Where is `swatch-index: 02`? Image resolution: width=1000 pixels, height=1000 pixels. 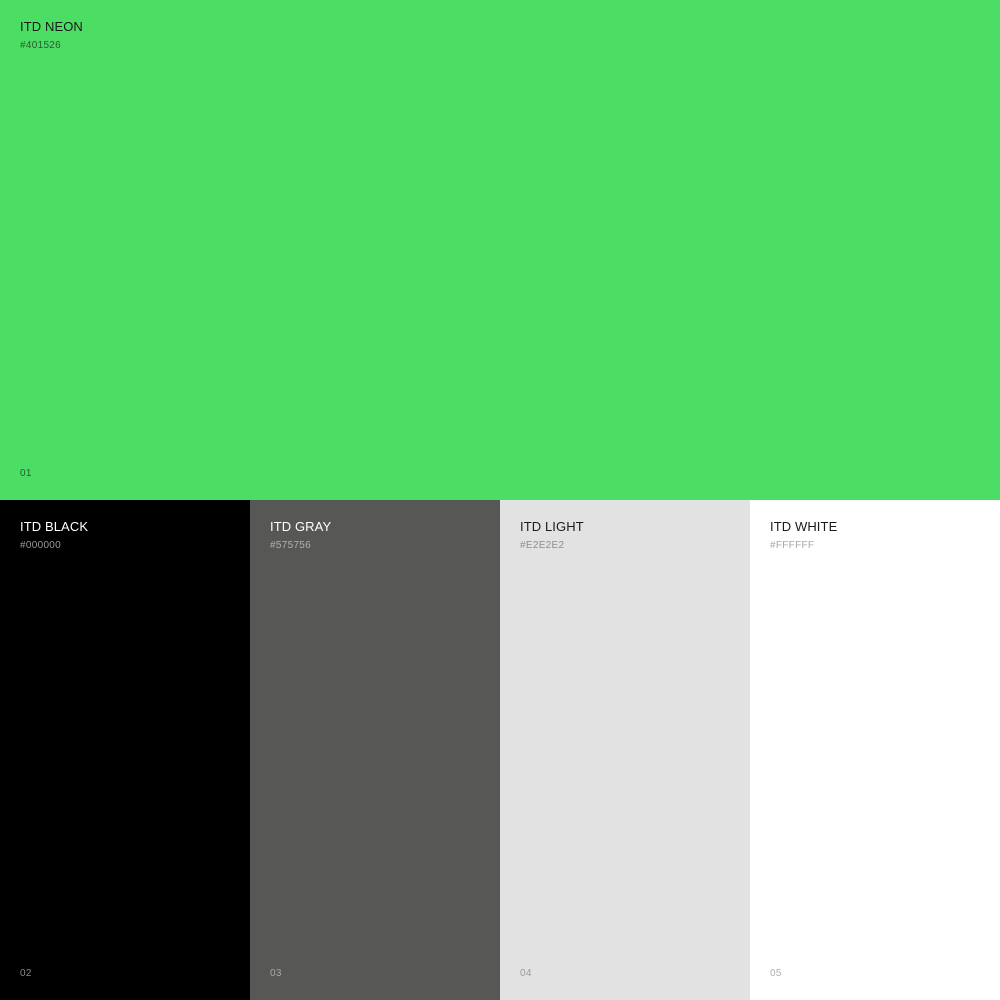 swatch-index: 02 is located at coordinates (26, 973).